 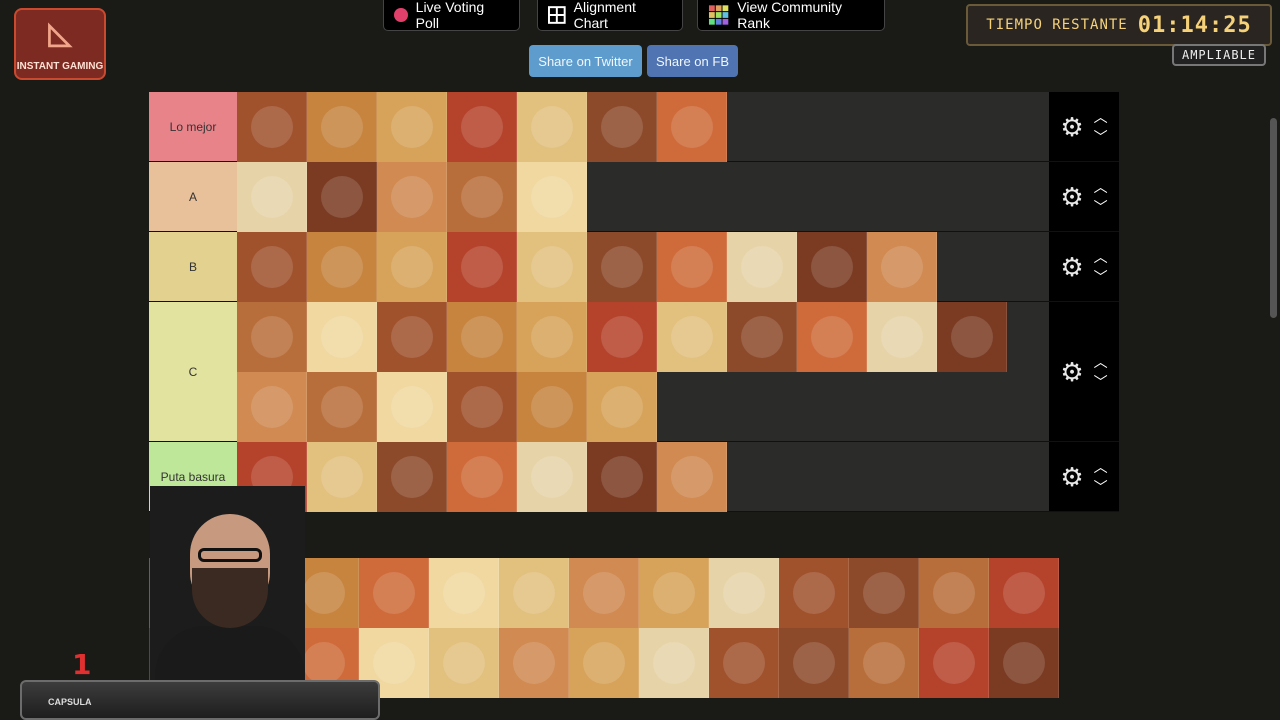 I want to click on tier-items, so click(x=643, y=197).